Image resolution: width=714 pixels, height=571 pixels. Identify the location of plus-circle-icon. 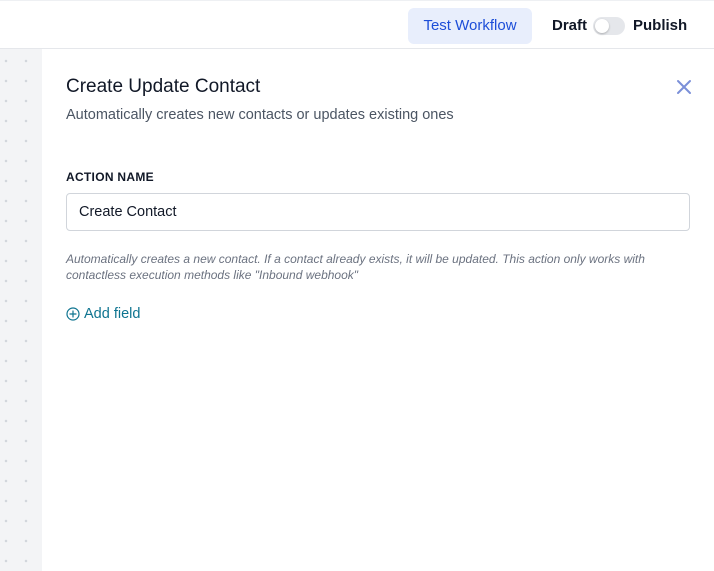
(73, 314).